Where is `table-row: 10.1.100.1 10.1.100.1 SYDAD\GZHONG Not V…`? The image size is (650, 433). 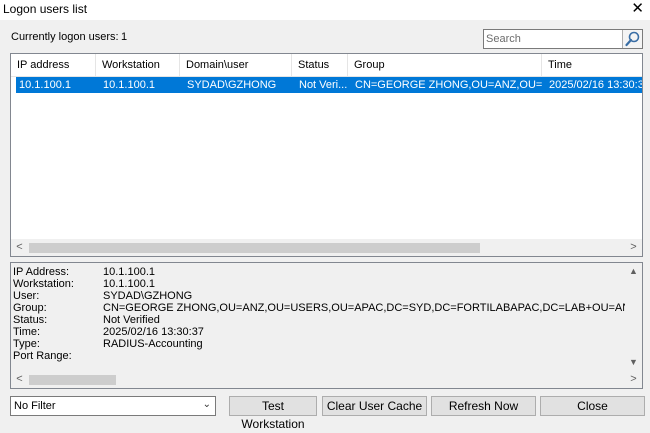 table-row: 10.1.100.1 10.1.100.1 SYDAD\GZHONG Not V… is located at coordinates (329, 85).